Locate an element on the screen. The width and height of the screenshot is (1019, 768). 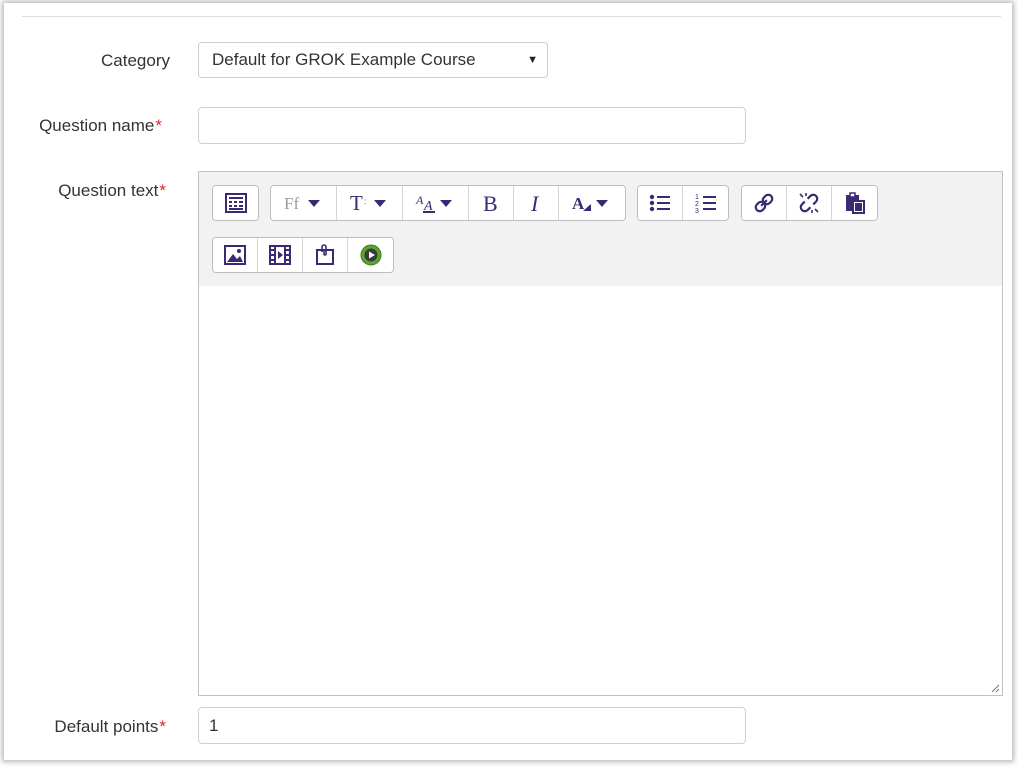
insert-link-button is located at coordinates (764, 203).